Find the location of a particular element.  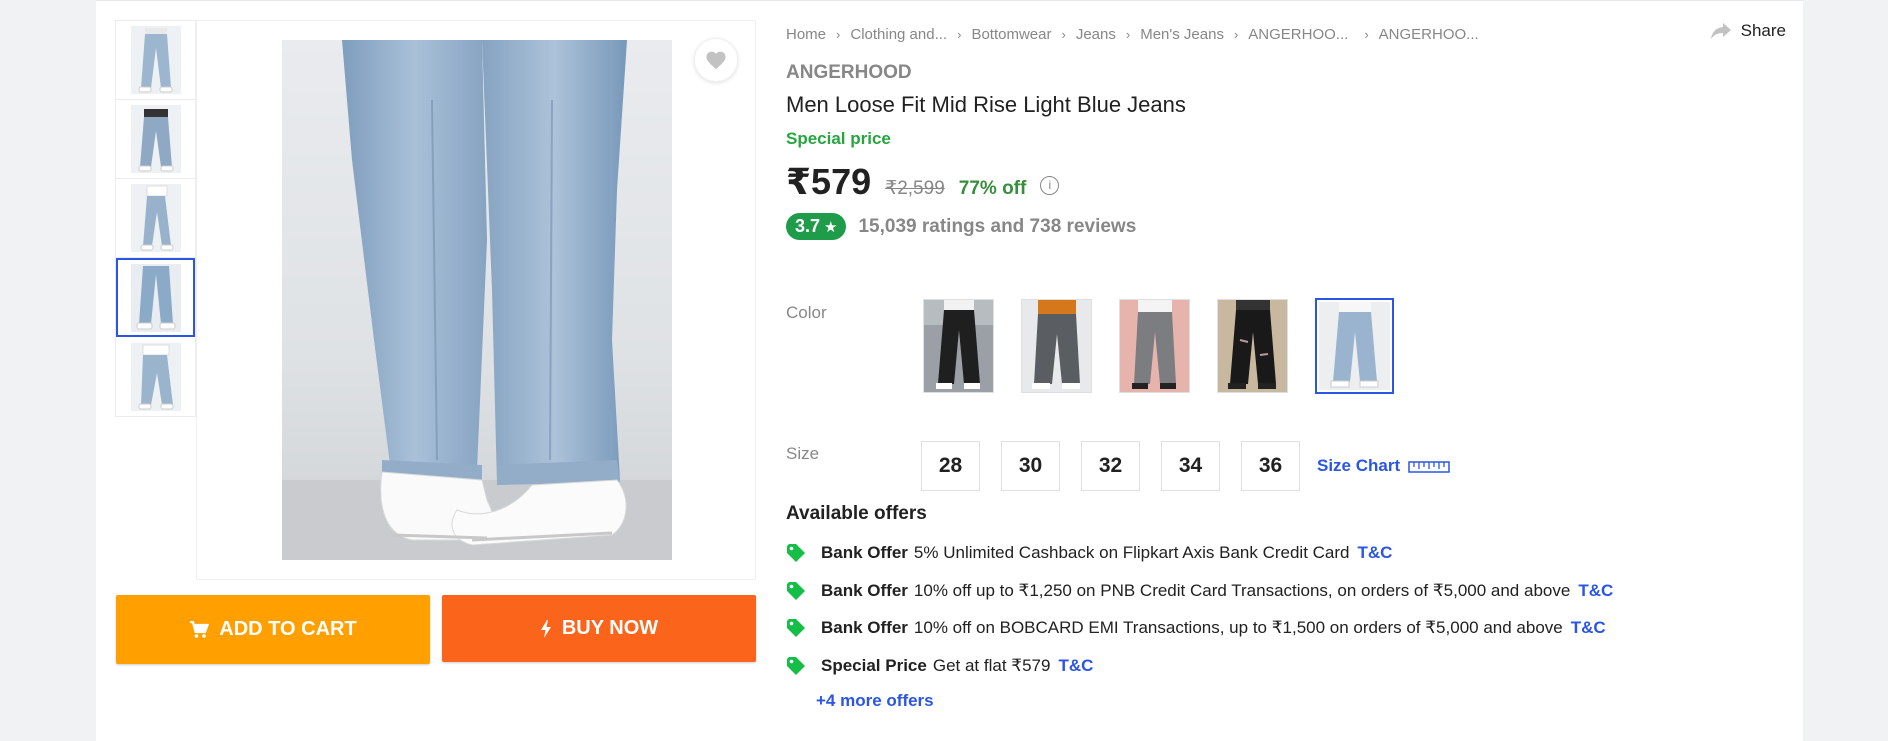

breadcrumb-home: Home is located at coordinates (806, 34).